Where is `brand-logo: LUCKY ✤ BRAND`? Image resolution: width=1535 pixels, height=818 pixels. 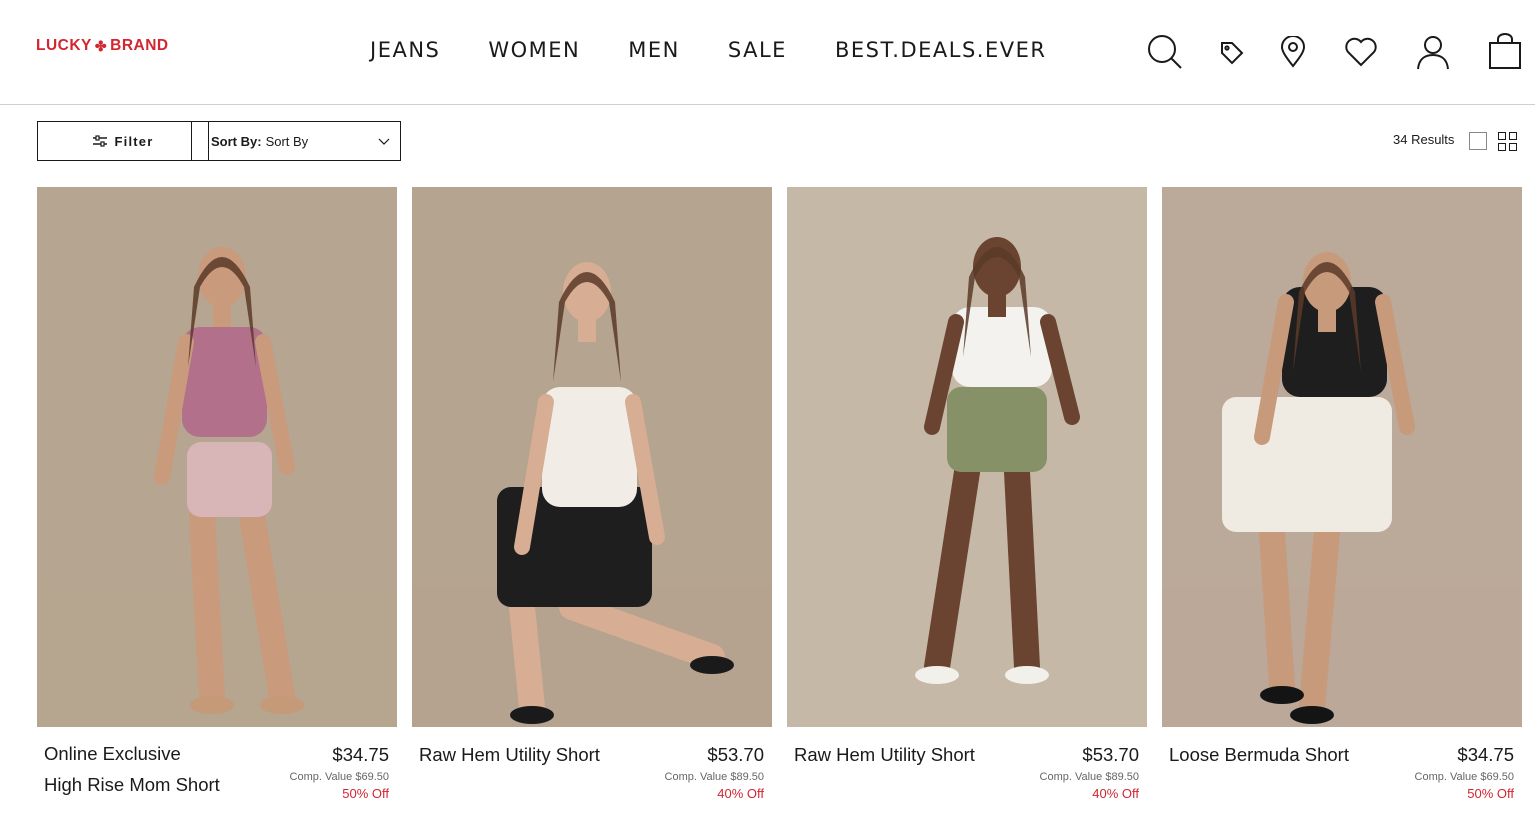 brand-logo: LUCKY ✤ BRAND is located at coordinates (102, 46).